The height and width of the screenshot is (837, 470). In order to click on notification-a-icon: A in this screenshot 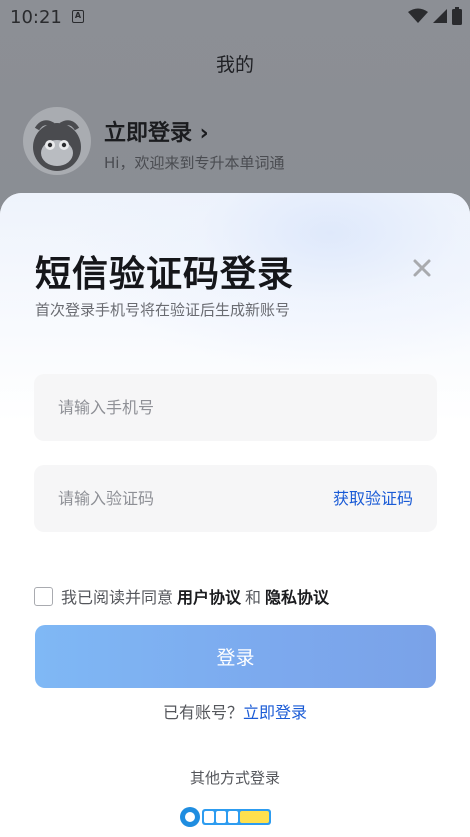, I will do `click(78, 16)`.